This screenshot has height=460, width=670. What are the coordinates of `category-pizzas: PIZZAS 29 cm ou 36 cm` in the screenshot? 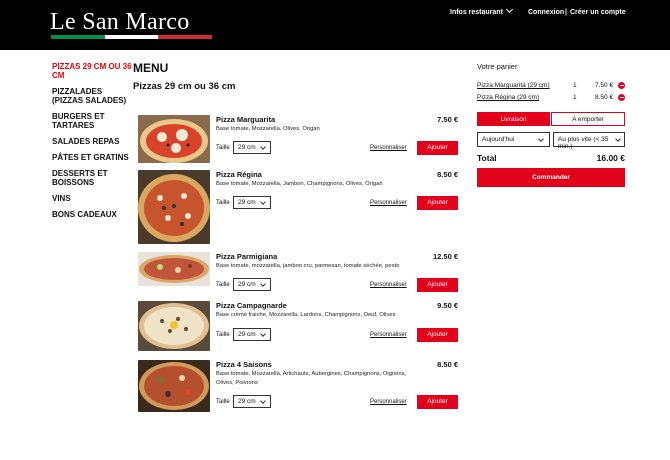 It's located at (93, 71).